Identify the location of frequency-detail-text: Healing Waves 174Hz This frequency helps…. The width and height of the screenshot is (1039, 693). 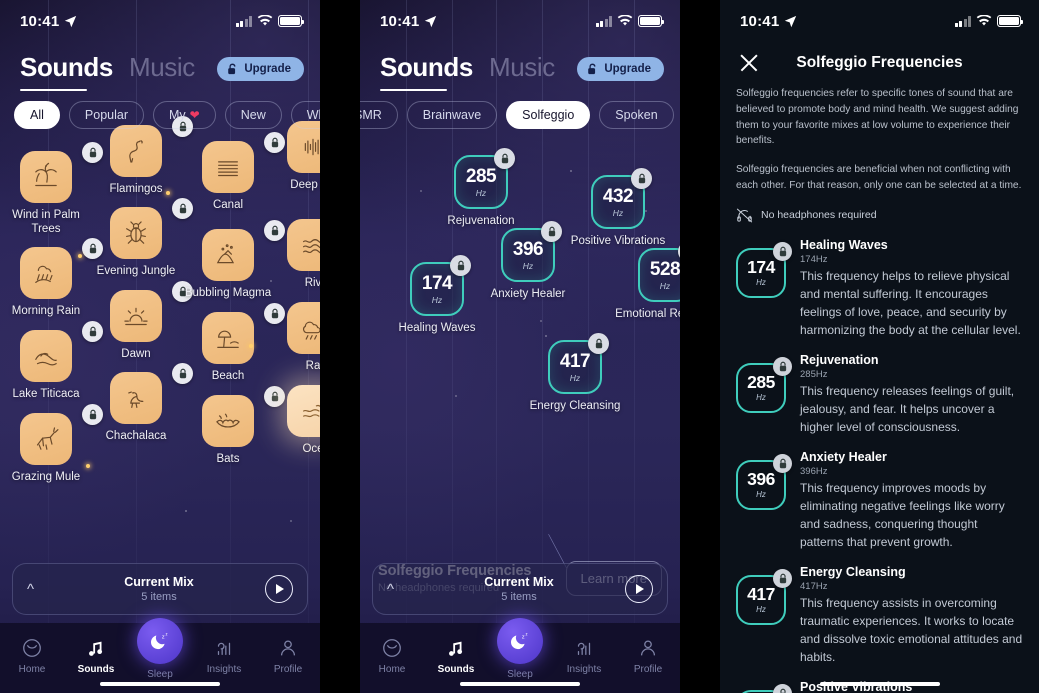
(911, 288).